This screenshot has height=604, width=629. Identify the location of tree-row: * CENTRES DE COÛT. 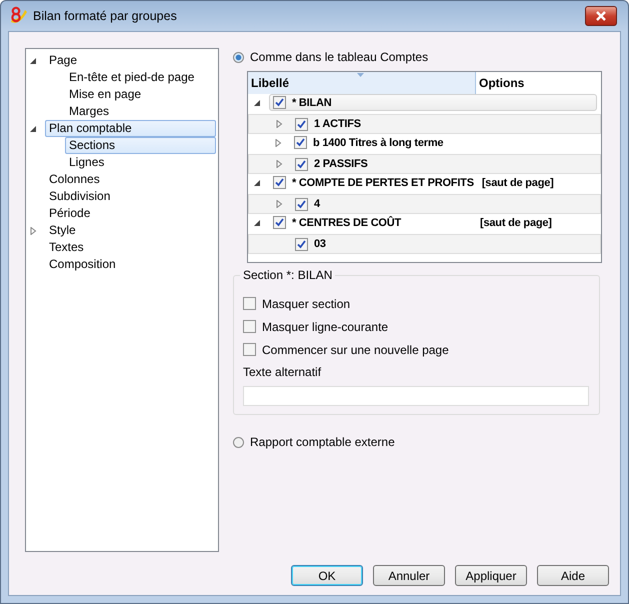
(337, 222).